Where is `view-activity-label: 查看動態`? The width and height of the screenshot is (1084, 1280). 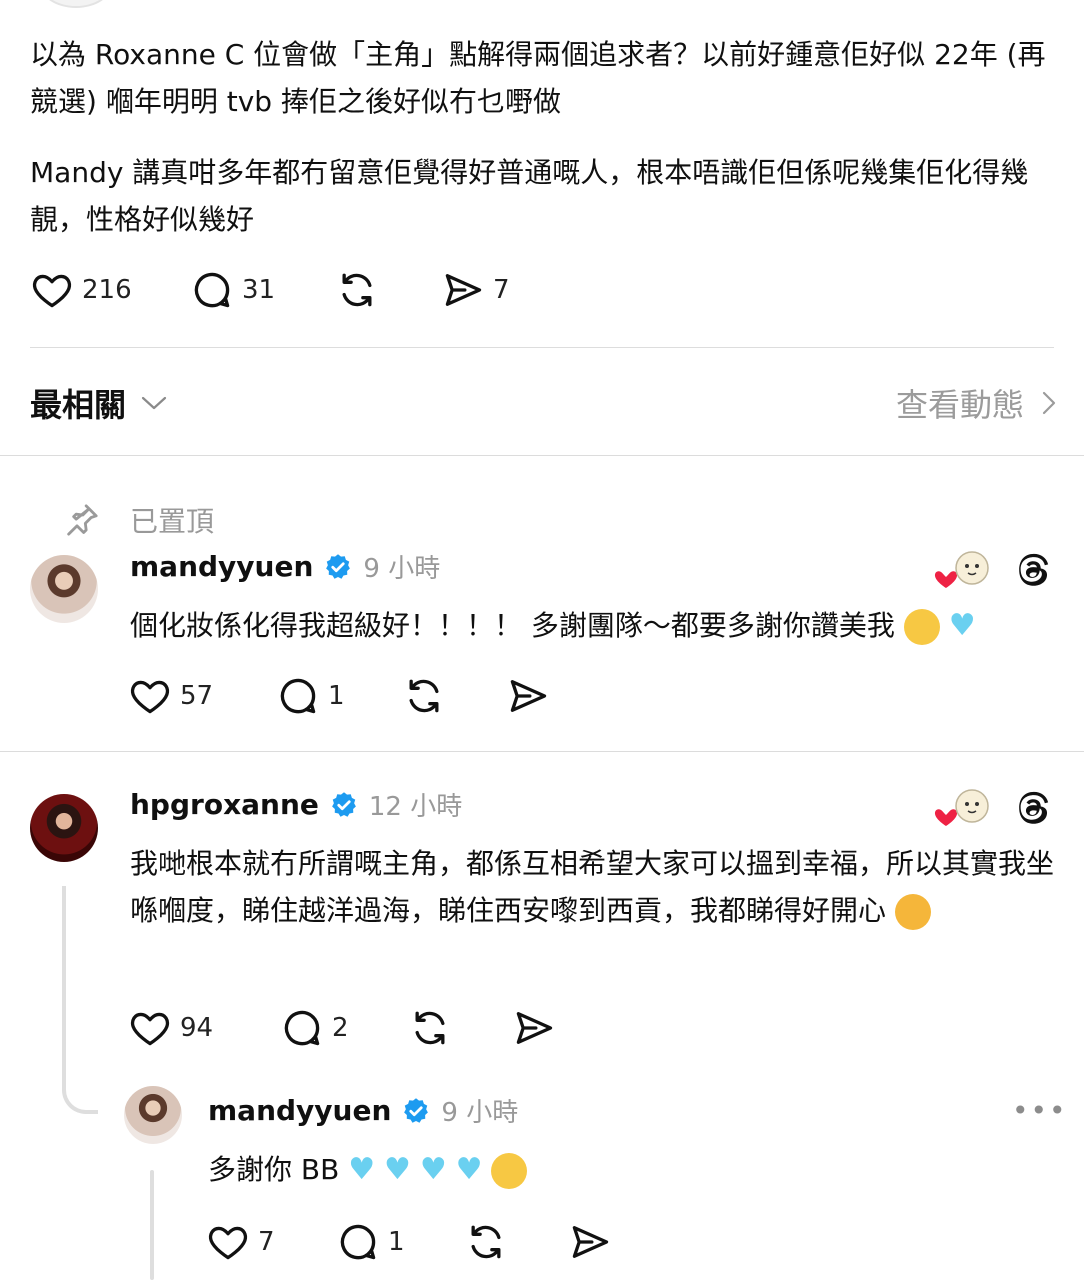 view-activity-label: 查看動態 is located at coordinates (959, 405).